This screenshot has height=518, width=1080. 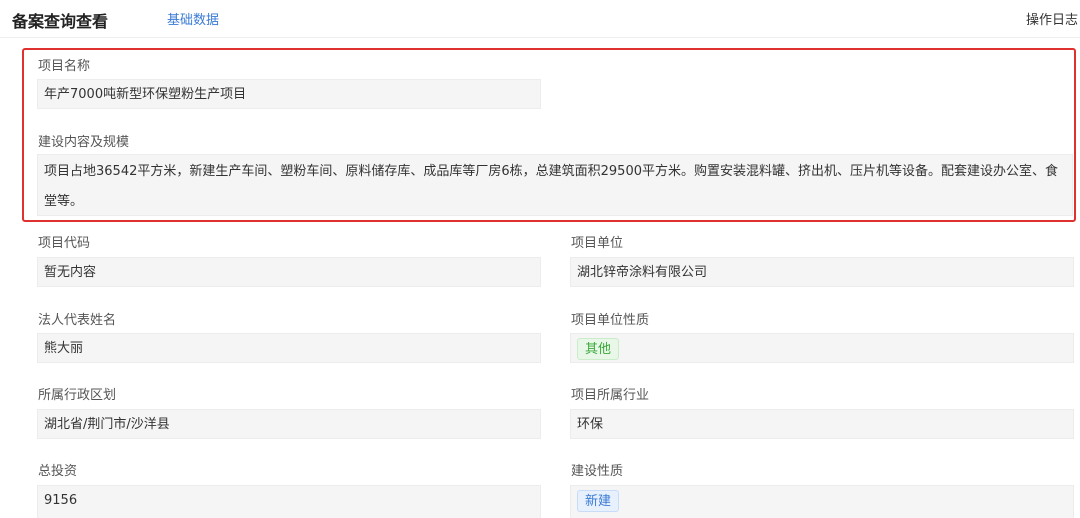 I want to click on project-name-label: 项目名称, so click(x=64, y=66).